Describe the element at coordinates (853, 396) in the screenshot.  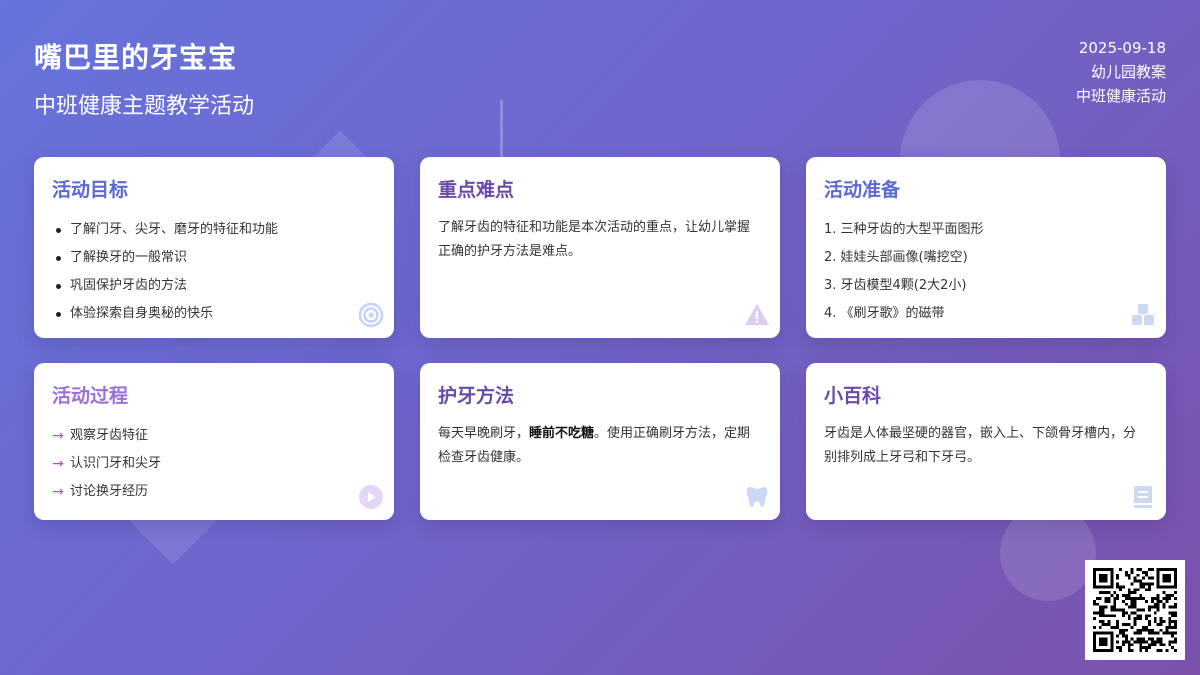
I see `card-title: 小百科` at that location.